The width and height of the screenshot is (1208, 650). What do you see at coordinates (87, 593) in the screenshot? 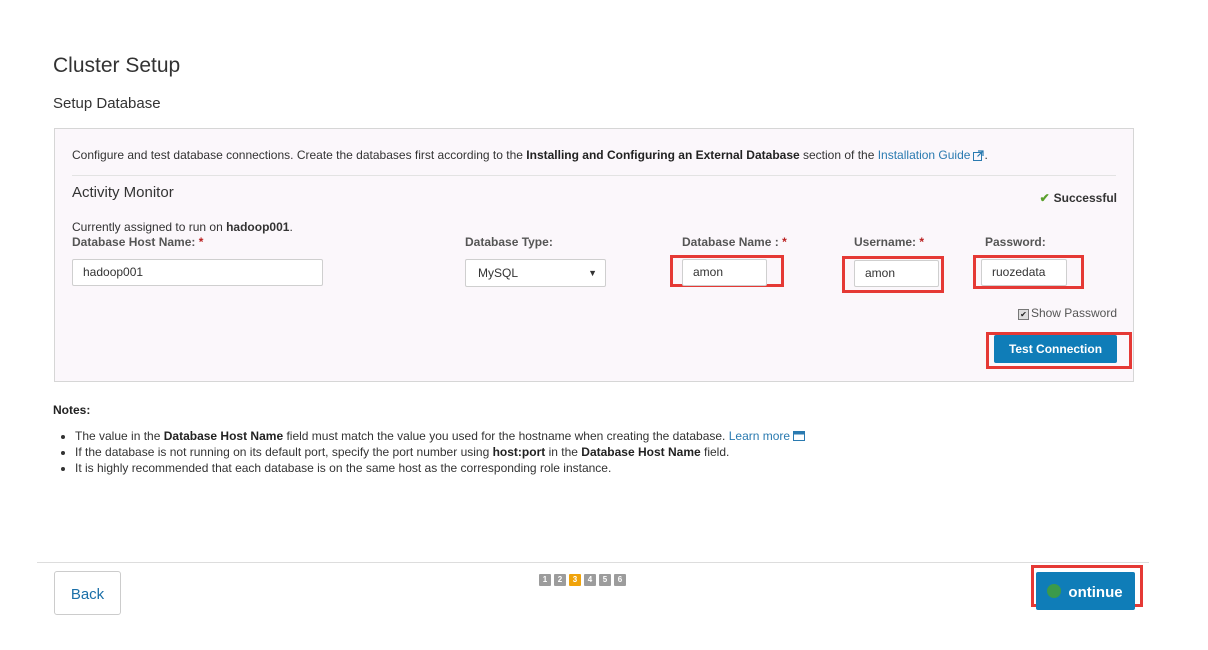
I see `back-button: Back` at bounding box center [87, 593].